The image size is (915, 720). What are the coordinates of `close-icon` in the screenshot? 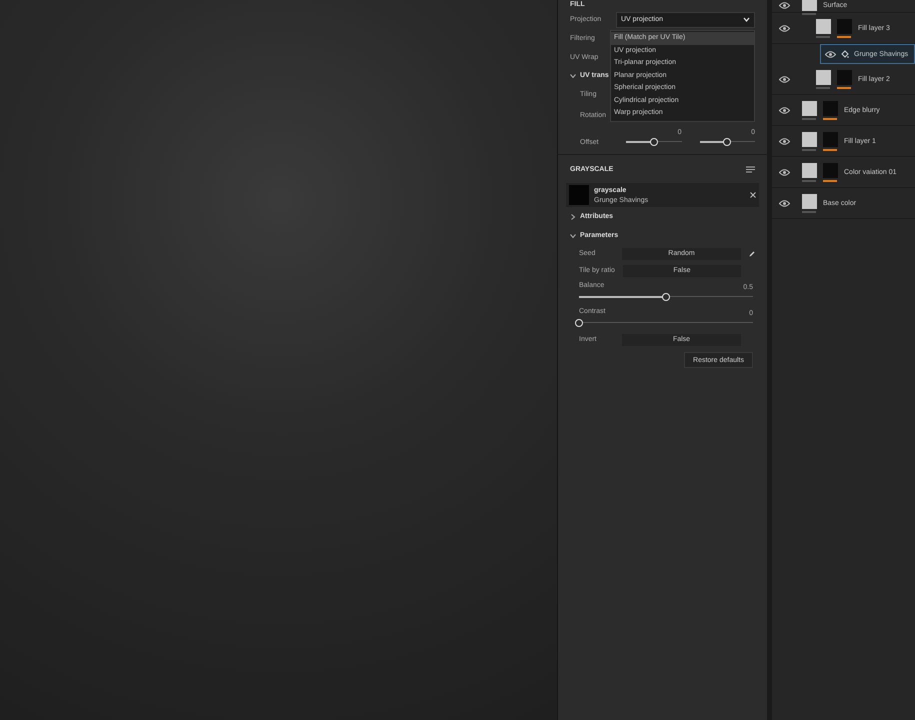 It's located at (753, 195).